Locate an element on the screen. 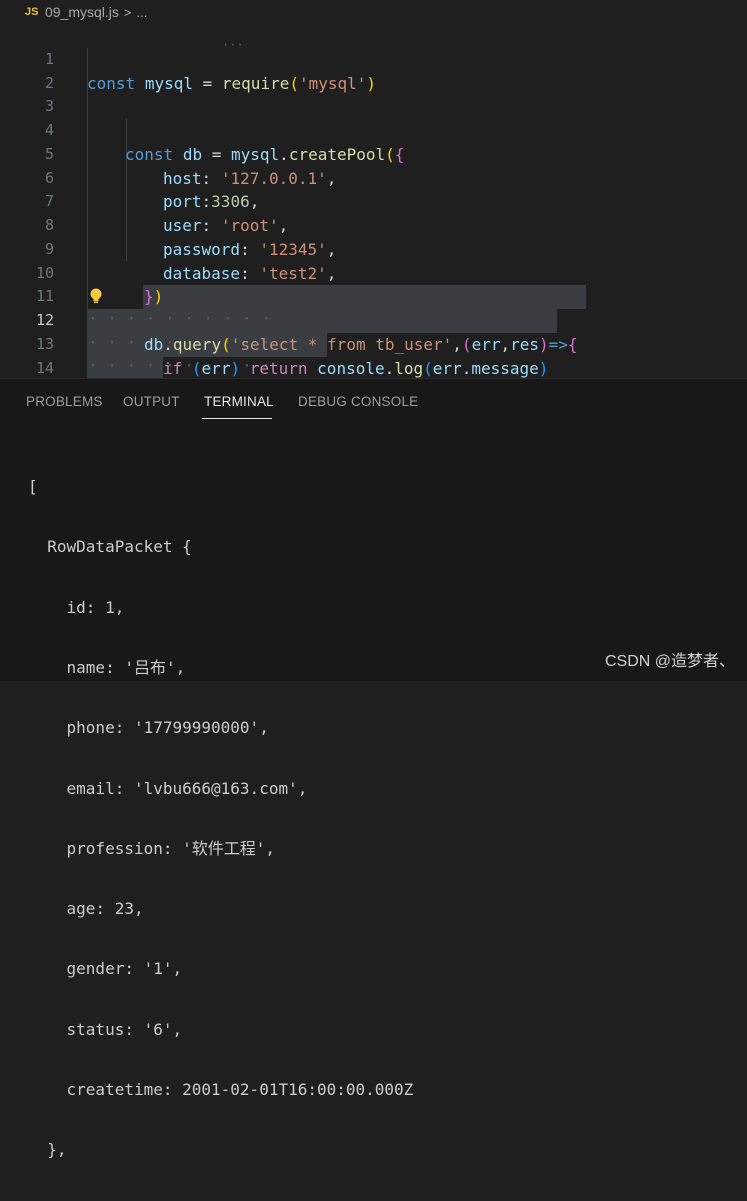 Image resolution: width=747 pixels, height=1201 pixels. code-line-9: 9 database: 'test2', is located at coordinates (373, 248).